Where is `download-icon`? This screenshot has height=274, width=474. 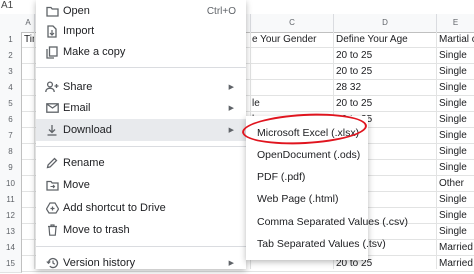
download-icon is located at coordinates (52, 130).